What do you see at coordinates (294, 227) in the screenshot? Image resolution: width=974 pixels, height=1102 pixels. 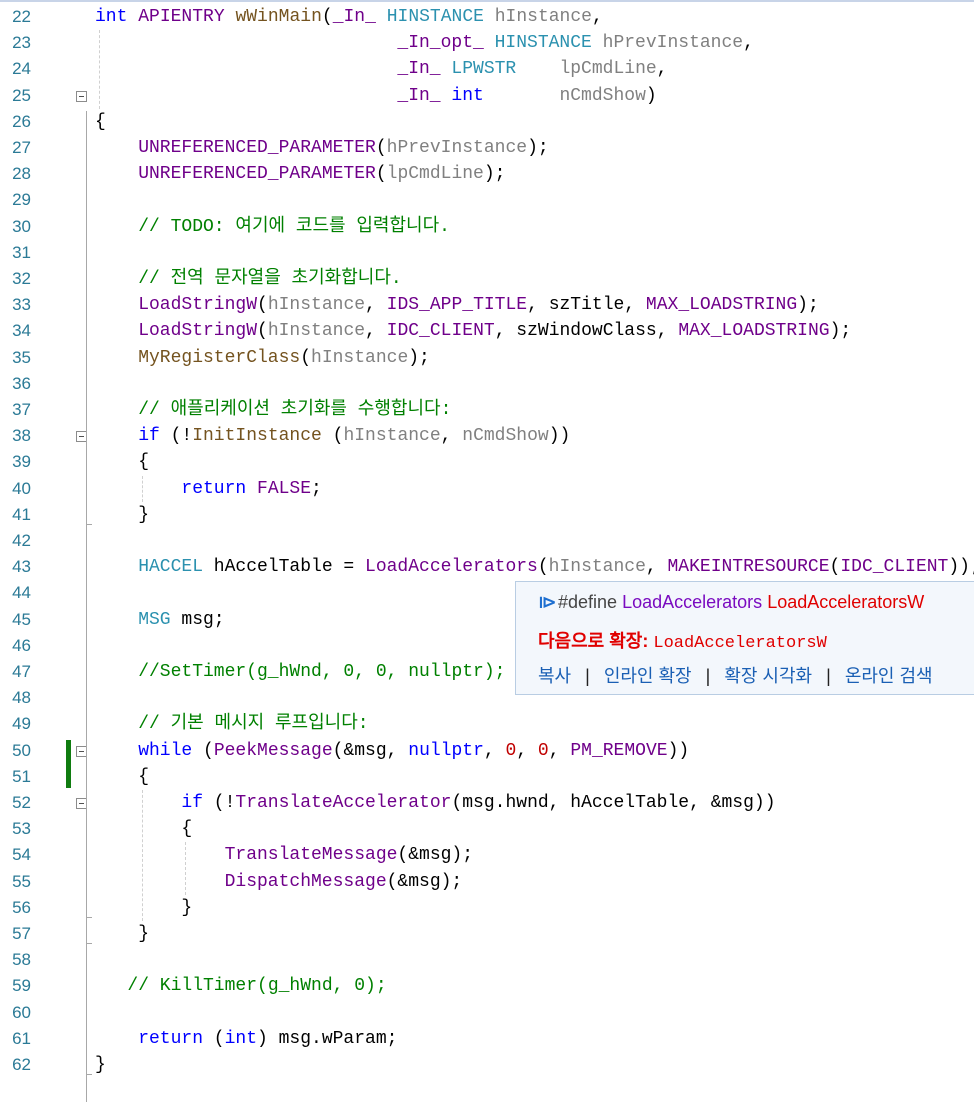 I see `line-code: // TODO: 여기에 코드를 입력합니다.` at bounding box center [294, 227].